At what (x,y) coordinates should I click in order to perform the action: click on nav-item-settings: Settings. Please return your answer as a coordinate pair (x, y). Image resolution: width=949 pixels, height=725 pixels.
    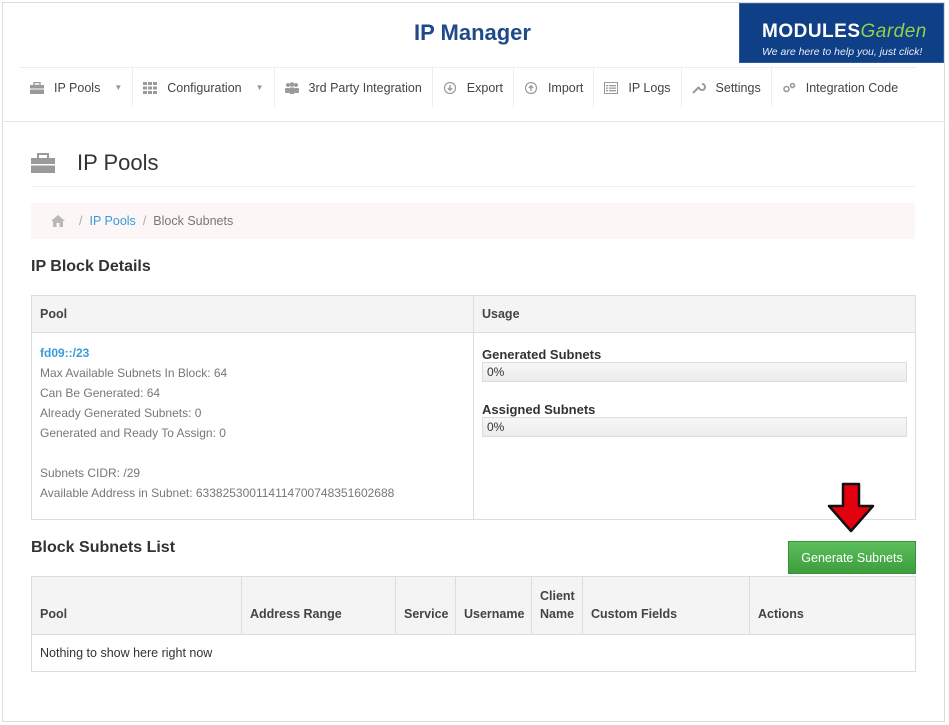
    Looking at the image, I should click on (727, 87).